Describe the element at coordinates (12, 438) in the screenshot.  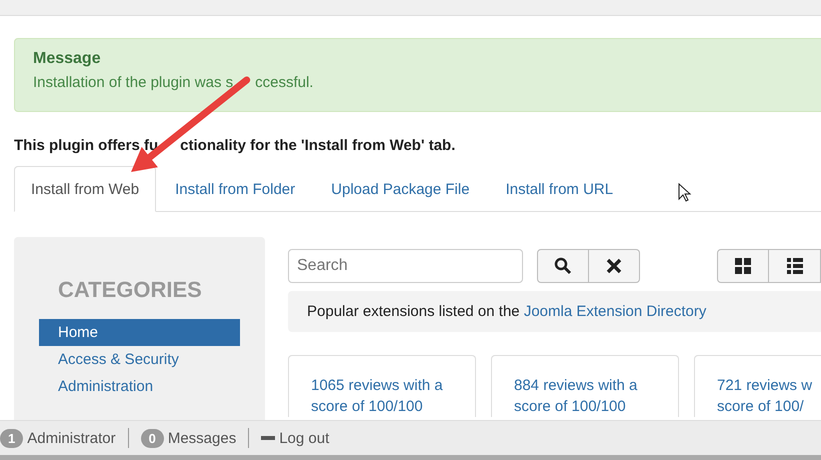
I see `count-badge: 1` at that location.